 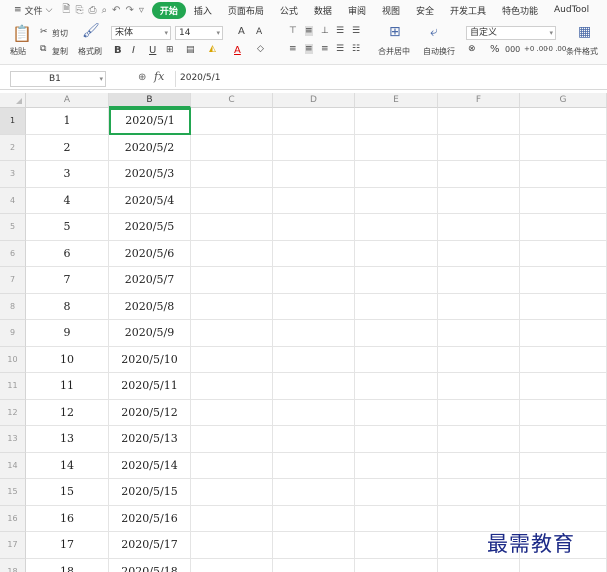 What do you see at coordinates (67, 147) in the screenshot?
I see `cell-a2: 2` at bounding box center [67, 147].